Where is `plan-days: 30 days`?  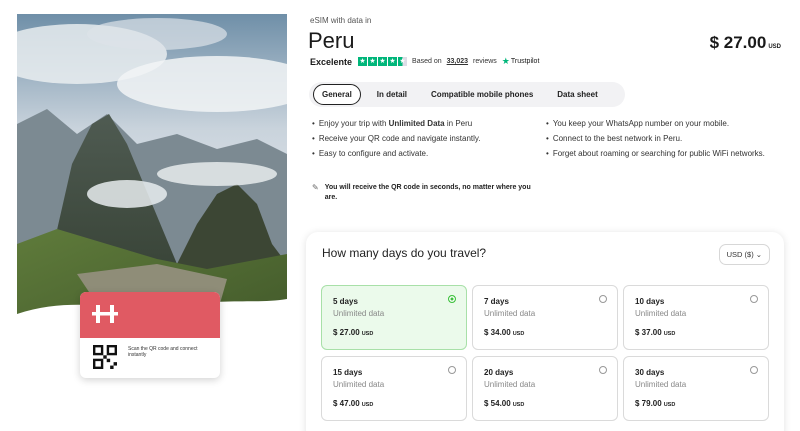
plan-days: 30 days is located at coordinates (650, 372).